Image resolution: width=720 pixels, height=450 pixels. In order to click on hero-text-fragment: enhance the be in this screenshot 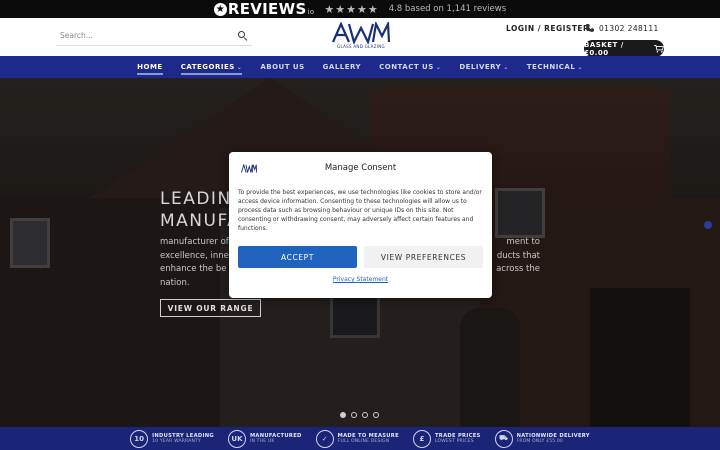, I will do `click(193, 269)`.